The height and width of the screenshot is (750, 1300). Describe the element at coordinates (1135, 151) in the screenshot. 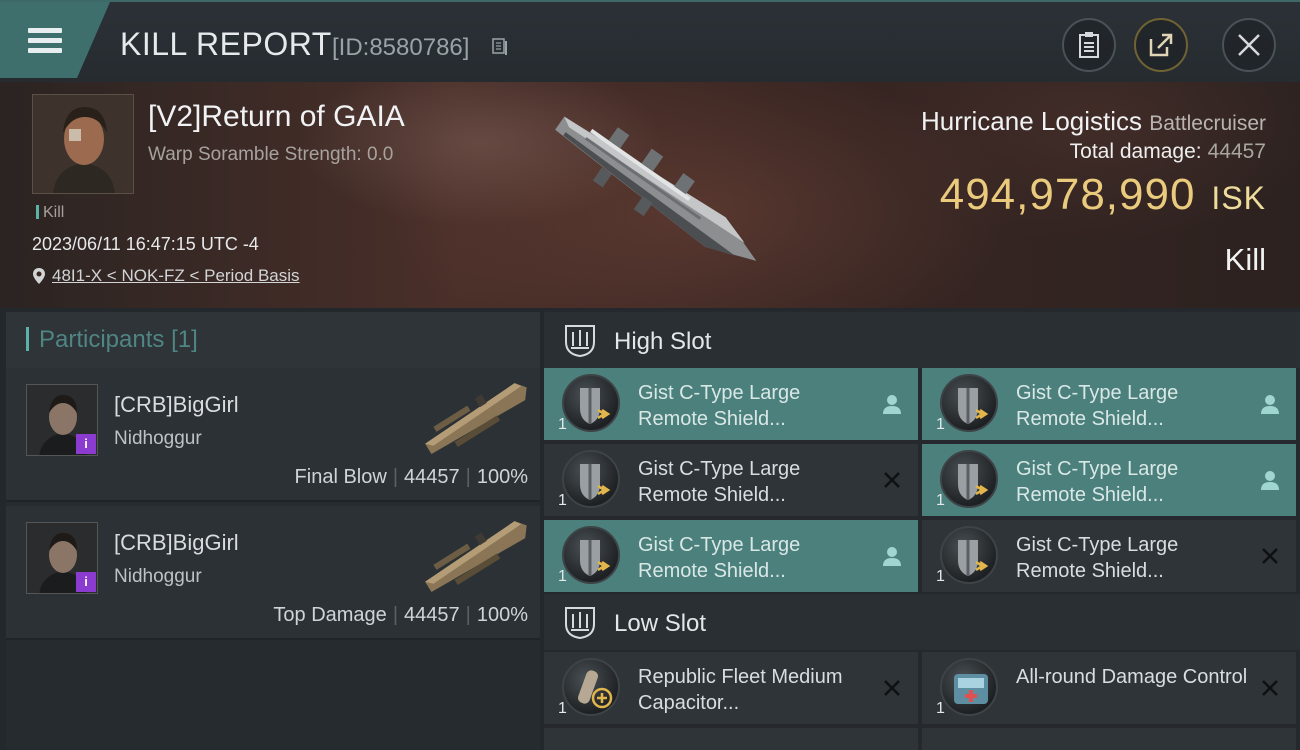

I see `total-damage-label: Total damage:` at that location.